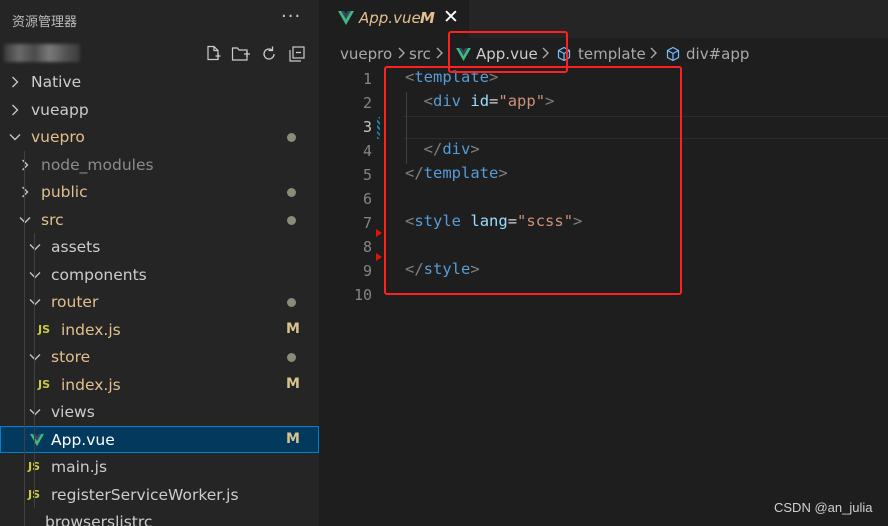 The height and width of the screenshot is (526, 888). I want to click on tree-item-assets: assets, so click(159, 247).